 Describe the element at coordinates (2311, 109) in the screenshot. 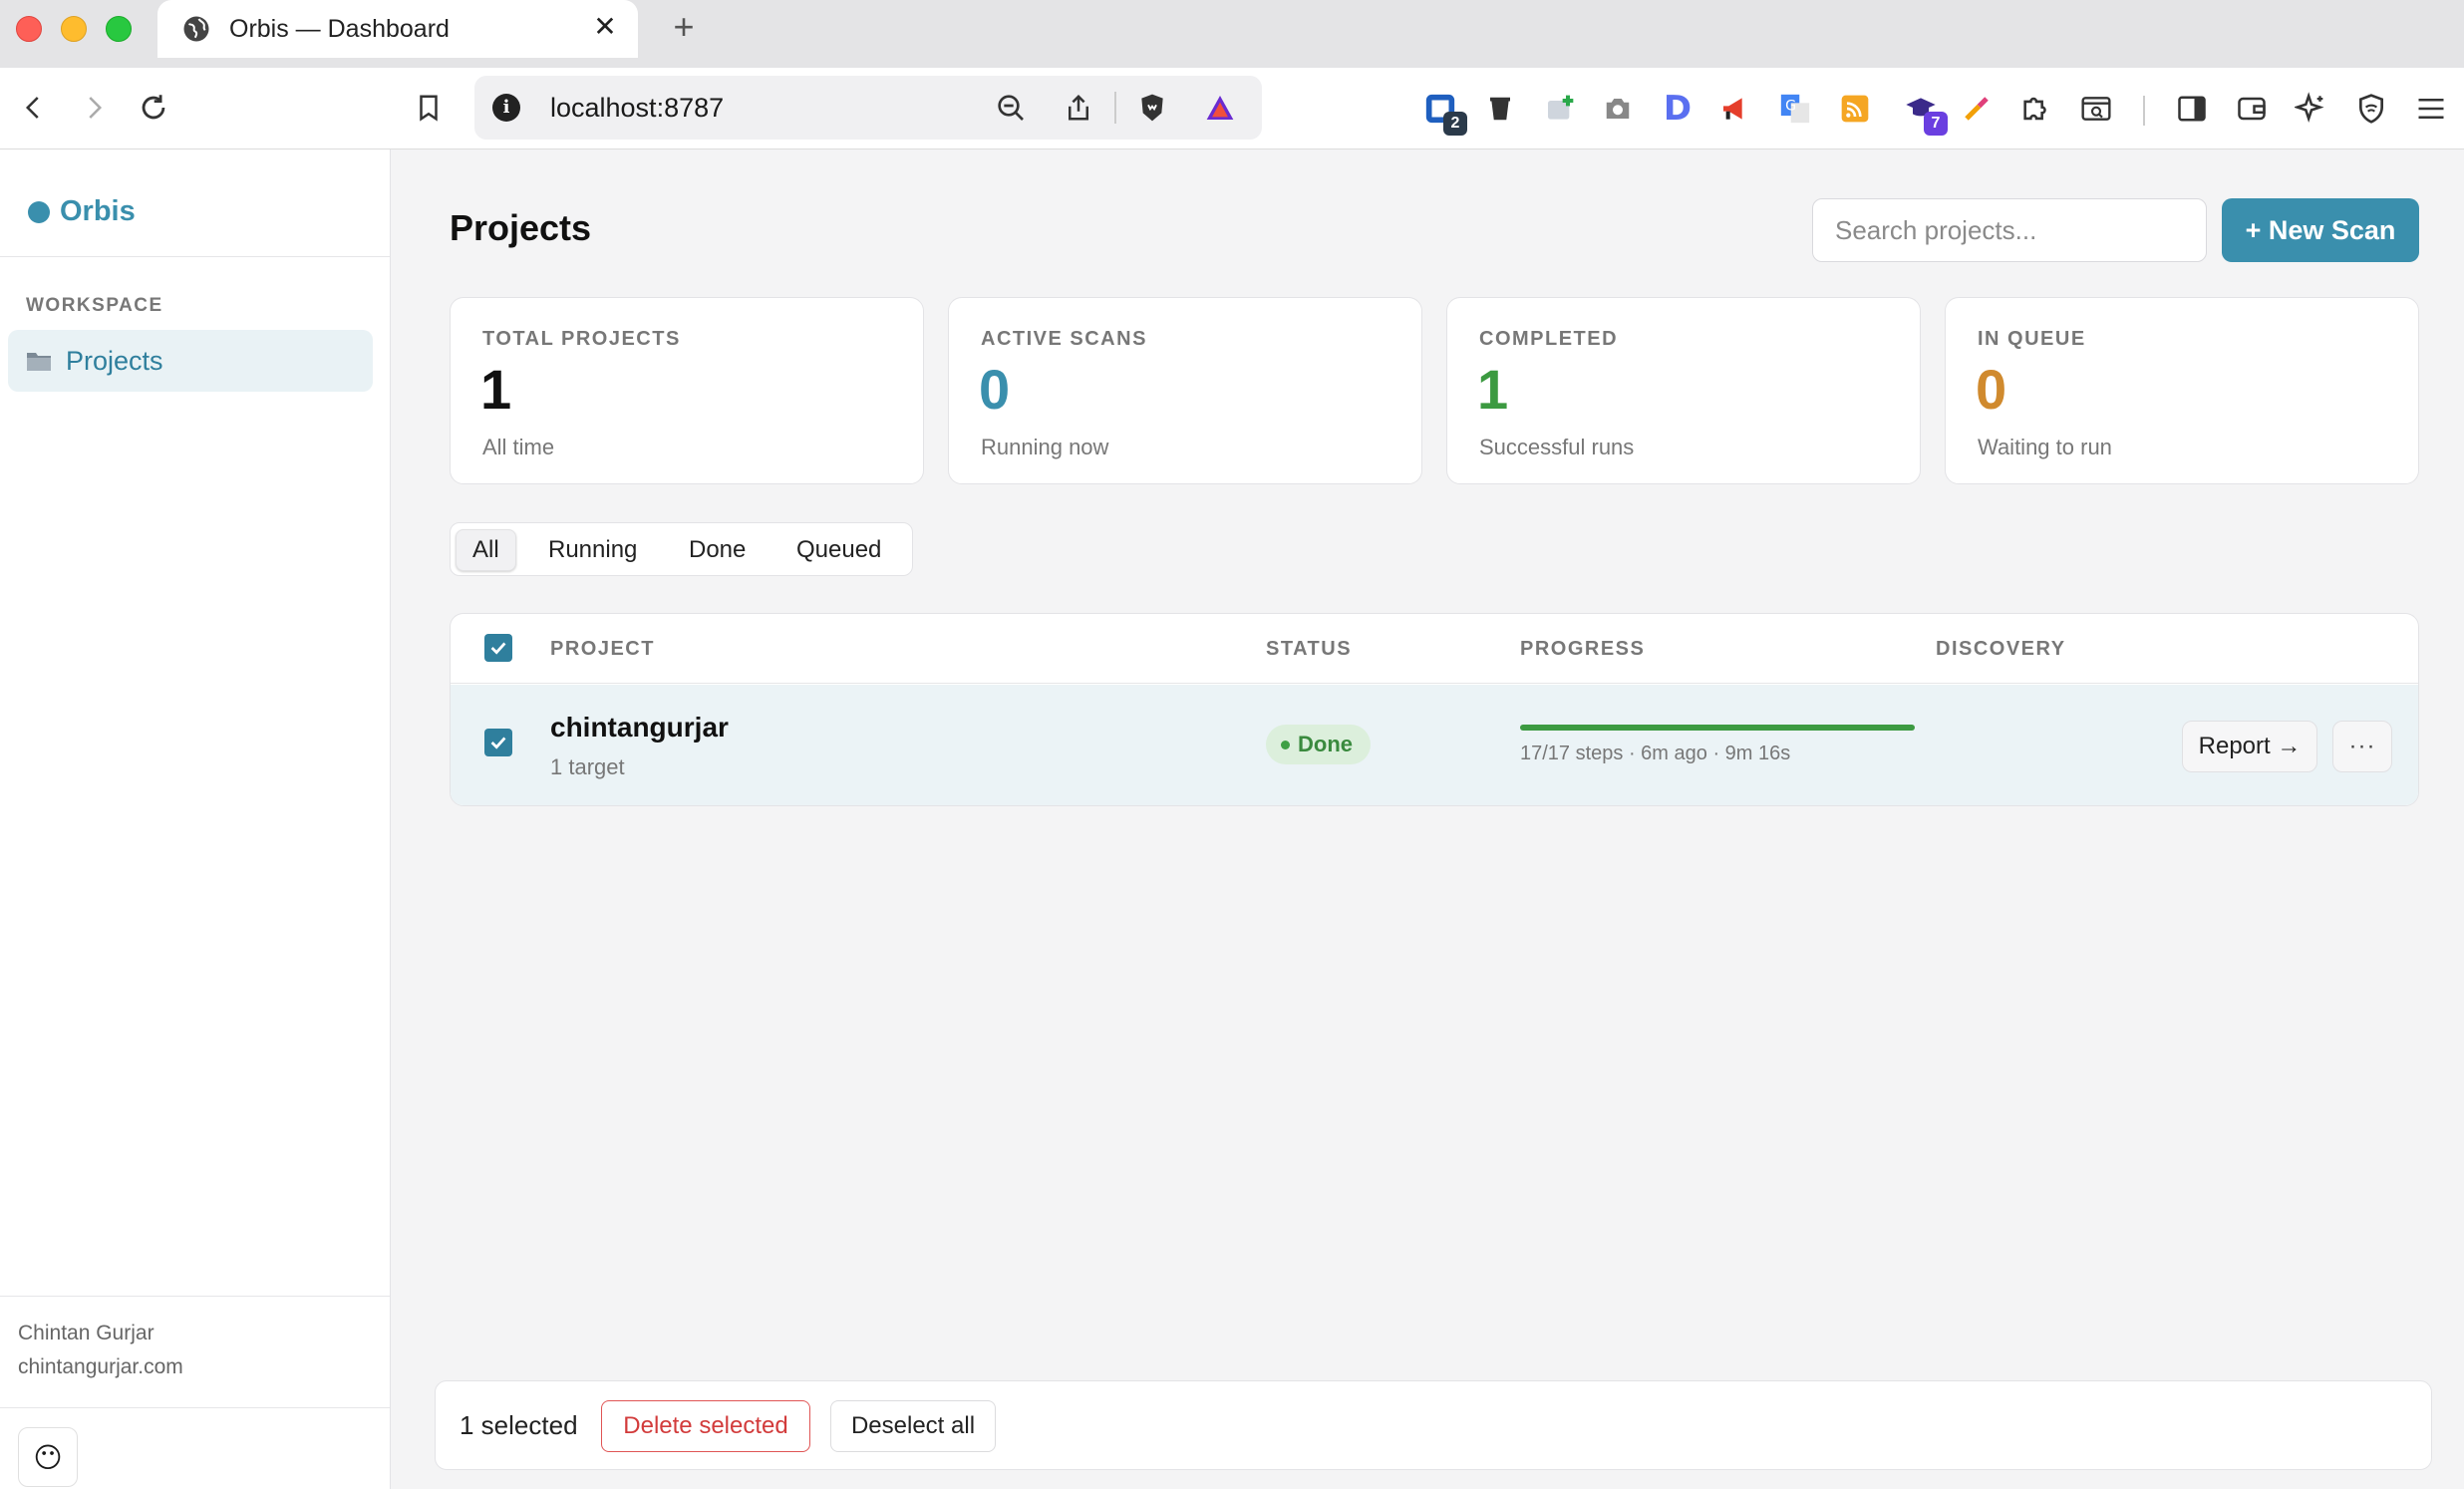

I see `ai-sparkle-icon` at that location.